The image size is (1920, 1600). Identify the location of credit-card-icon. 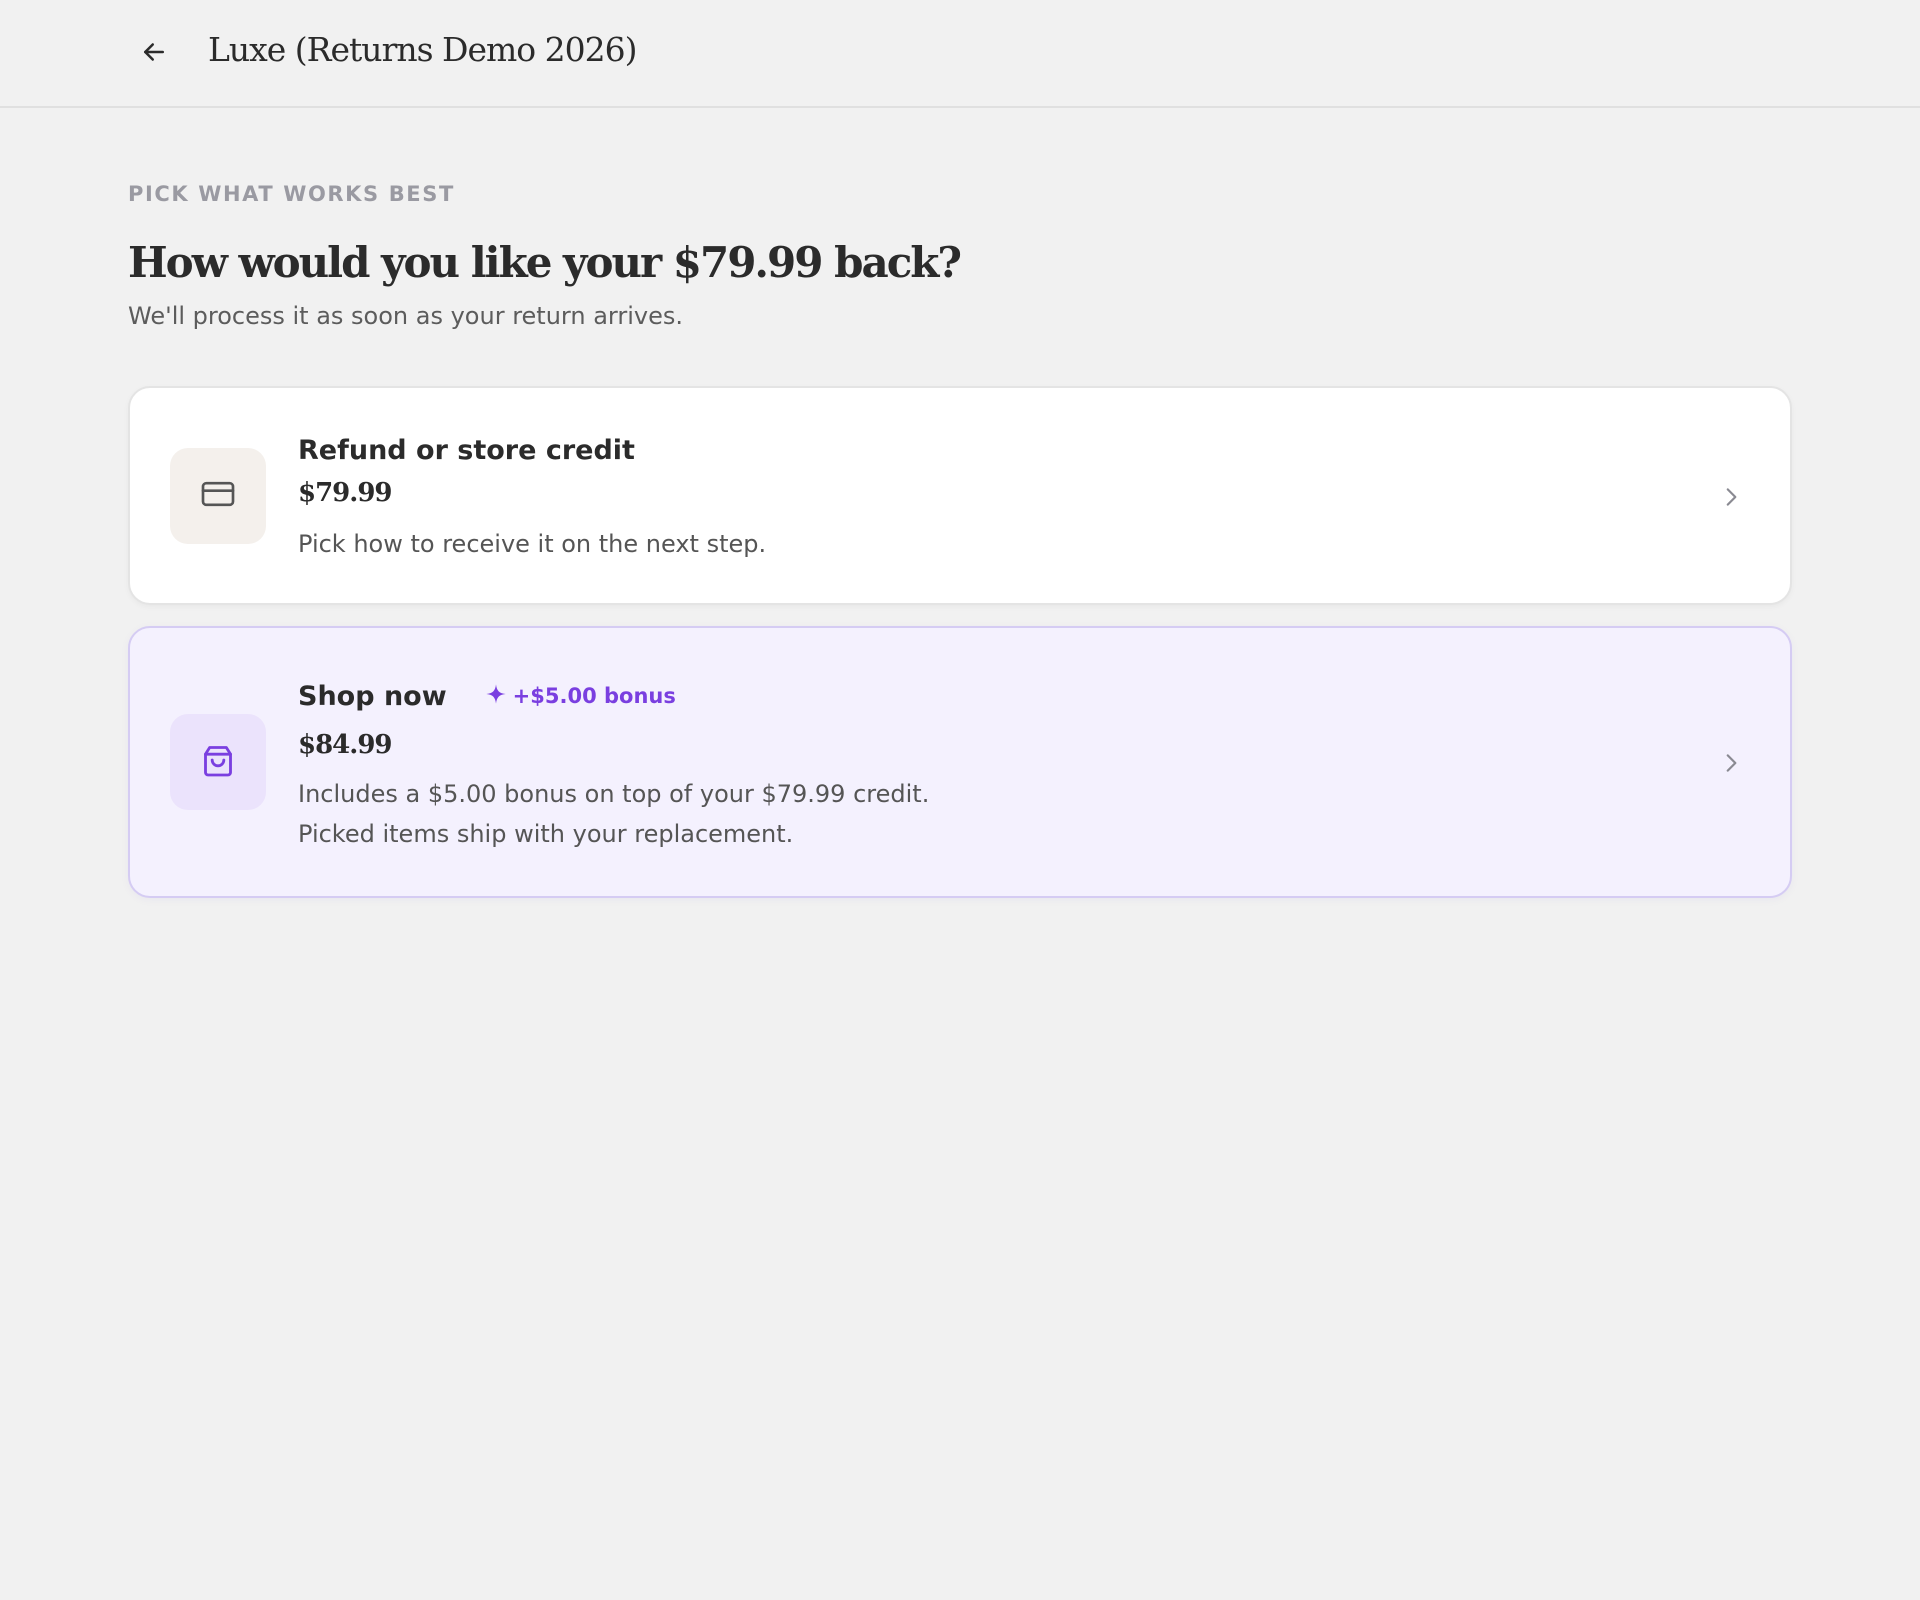
(218, 496).